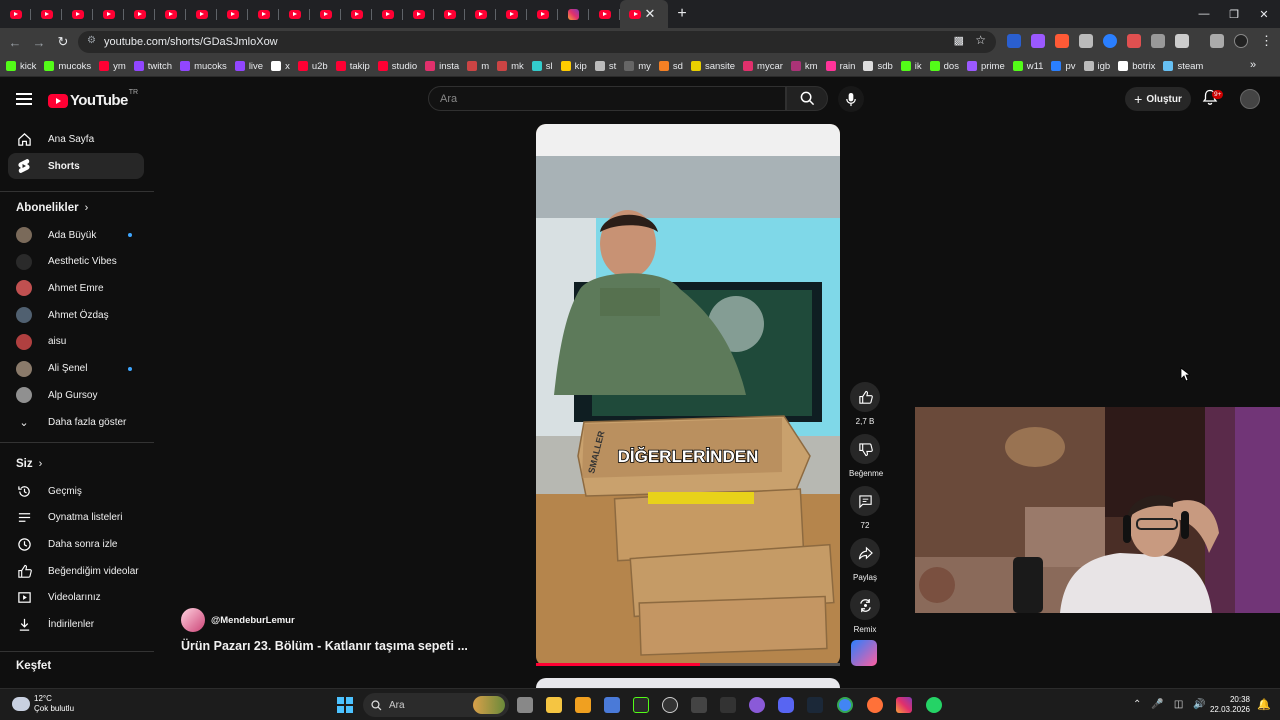  What do you see at coordinates (815, 705) in the screenshot?
I see `steam-icon` at bounding box center [815, 705].